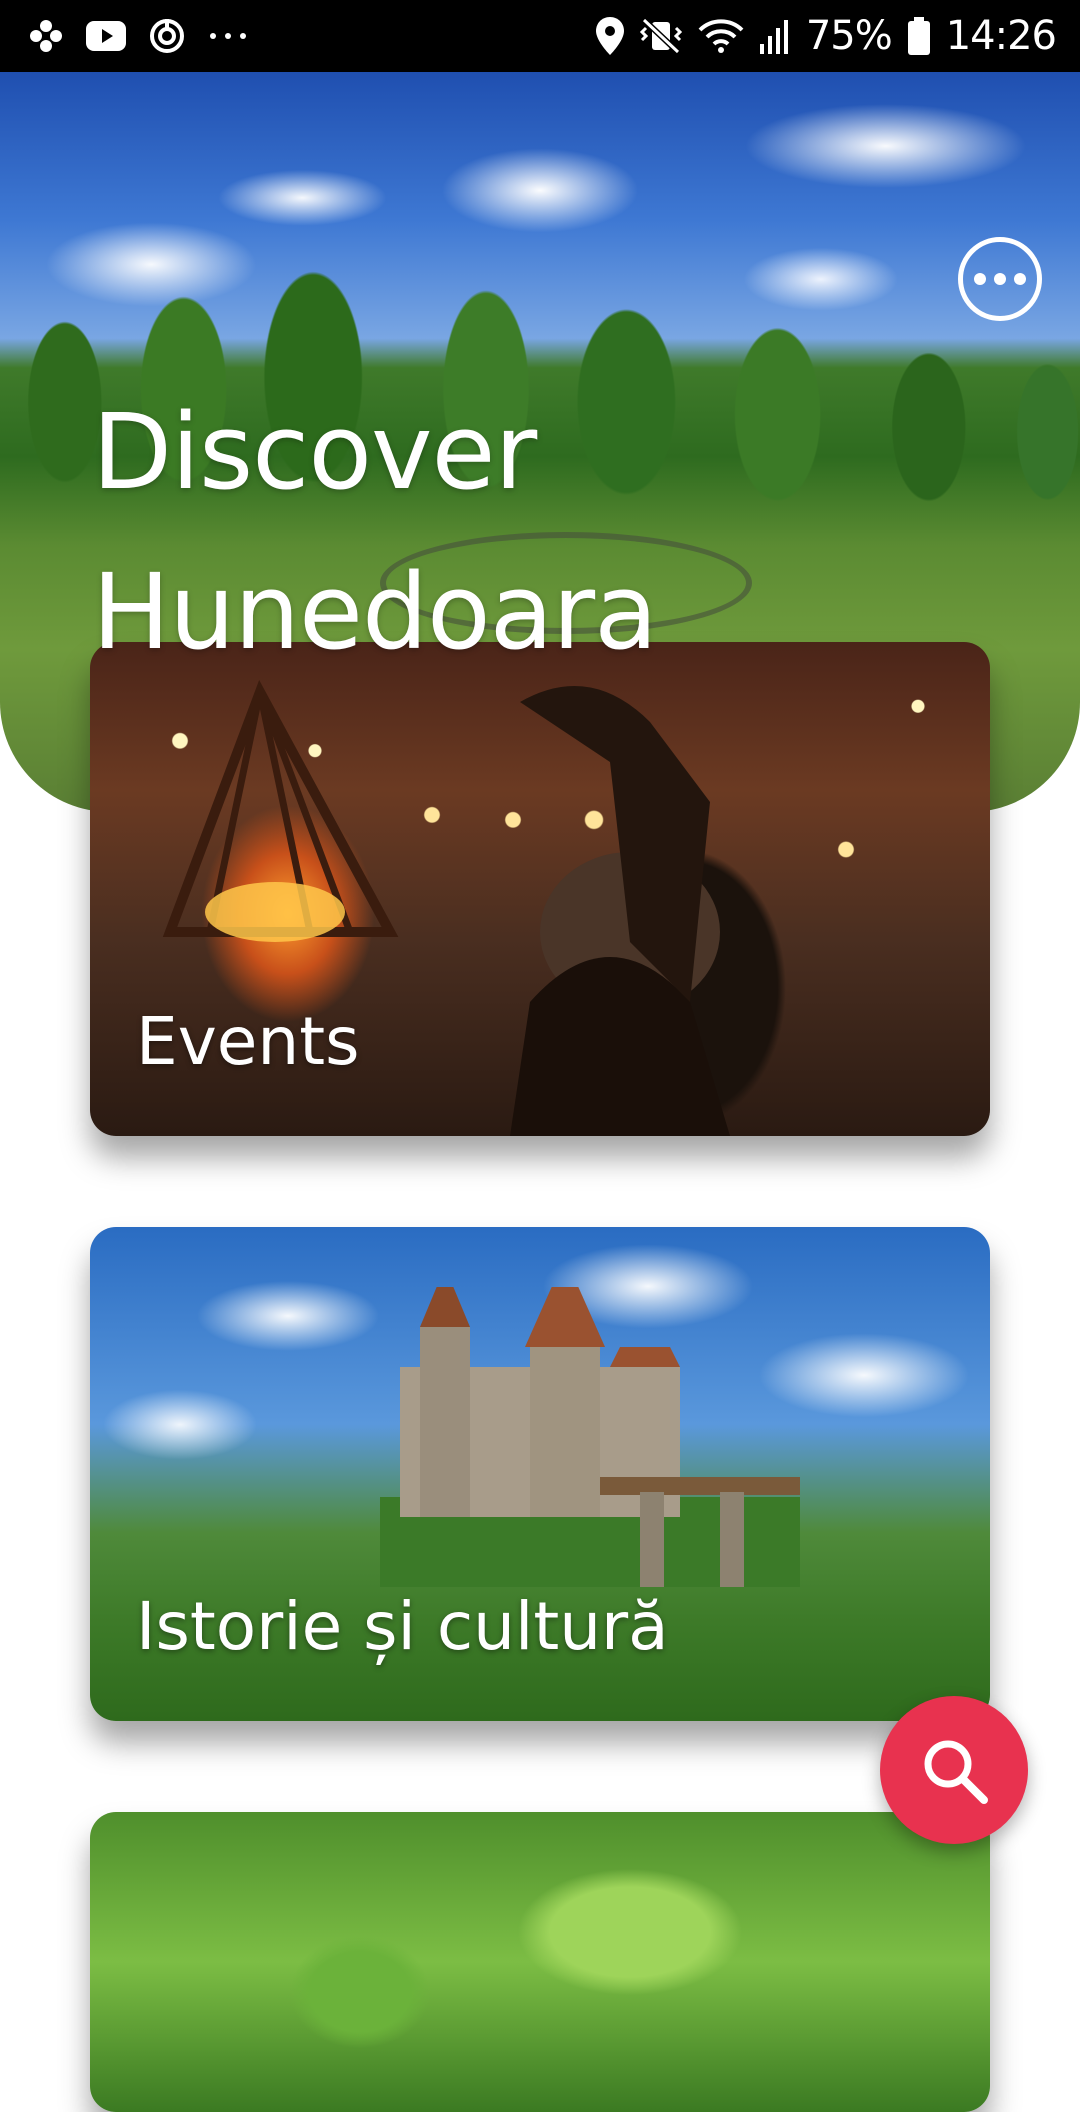 This screenshot has width=1080, height=2112. I want to click on search-icon, so click(956, 1772).